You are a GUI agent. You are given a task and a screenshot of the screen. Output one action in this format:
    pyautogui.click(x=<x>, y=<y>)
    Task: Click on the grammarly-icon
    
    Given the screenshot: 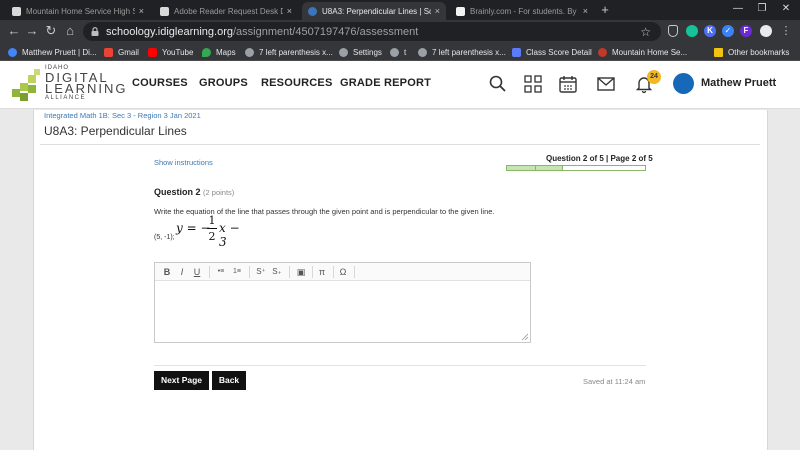 What is the action you would take?
    pyautogui.click(x=692, y=31)
    